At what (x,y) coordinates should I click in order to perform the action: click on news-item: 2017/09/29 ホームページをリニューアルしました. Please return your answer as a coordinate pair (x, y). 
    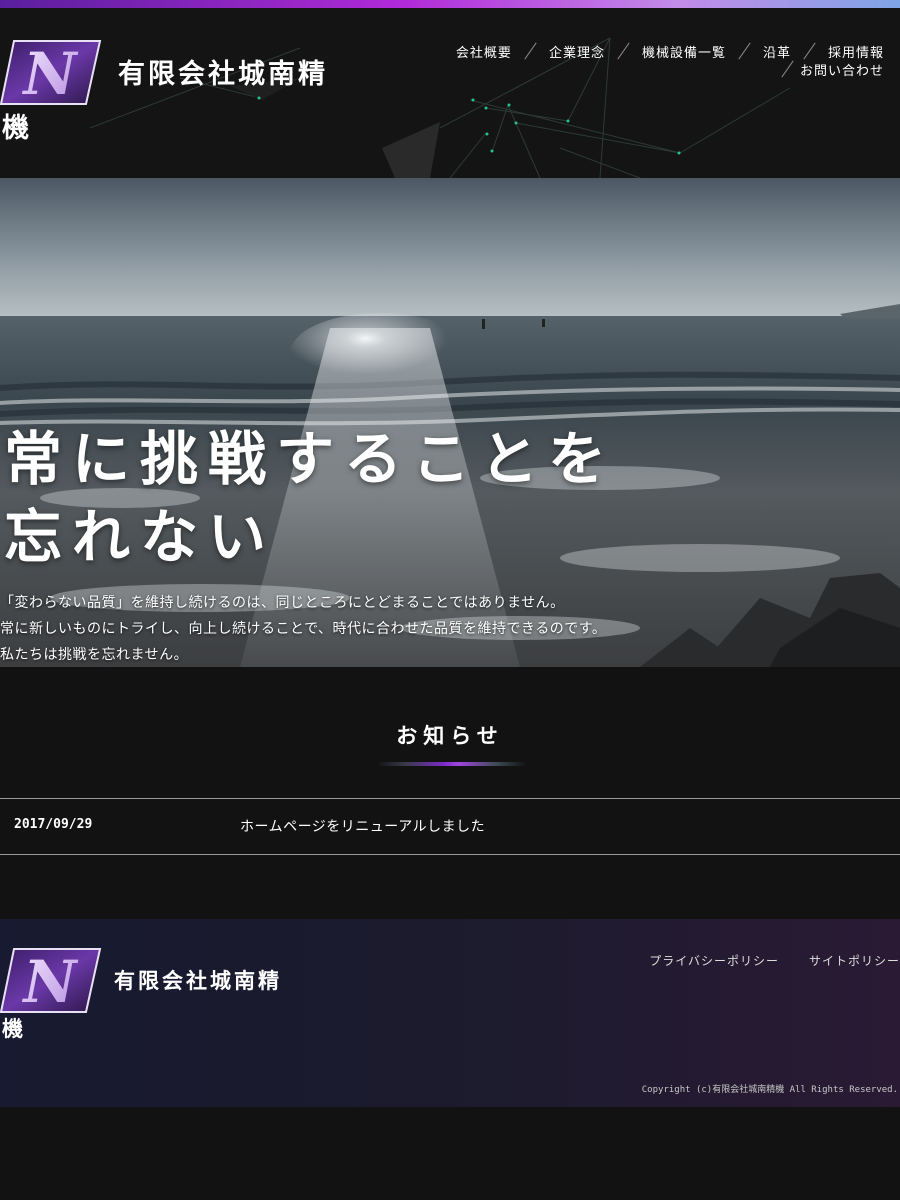
    Looking at the image, I should click on (450, 826).